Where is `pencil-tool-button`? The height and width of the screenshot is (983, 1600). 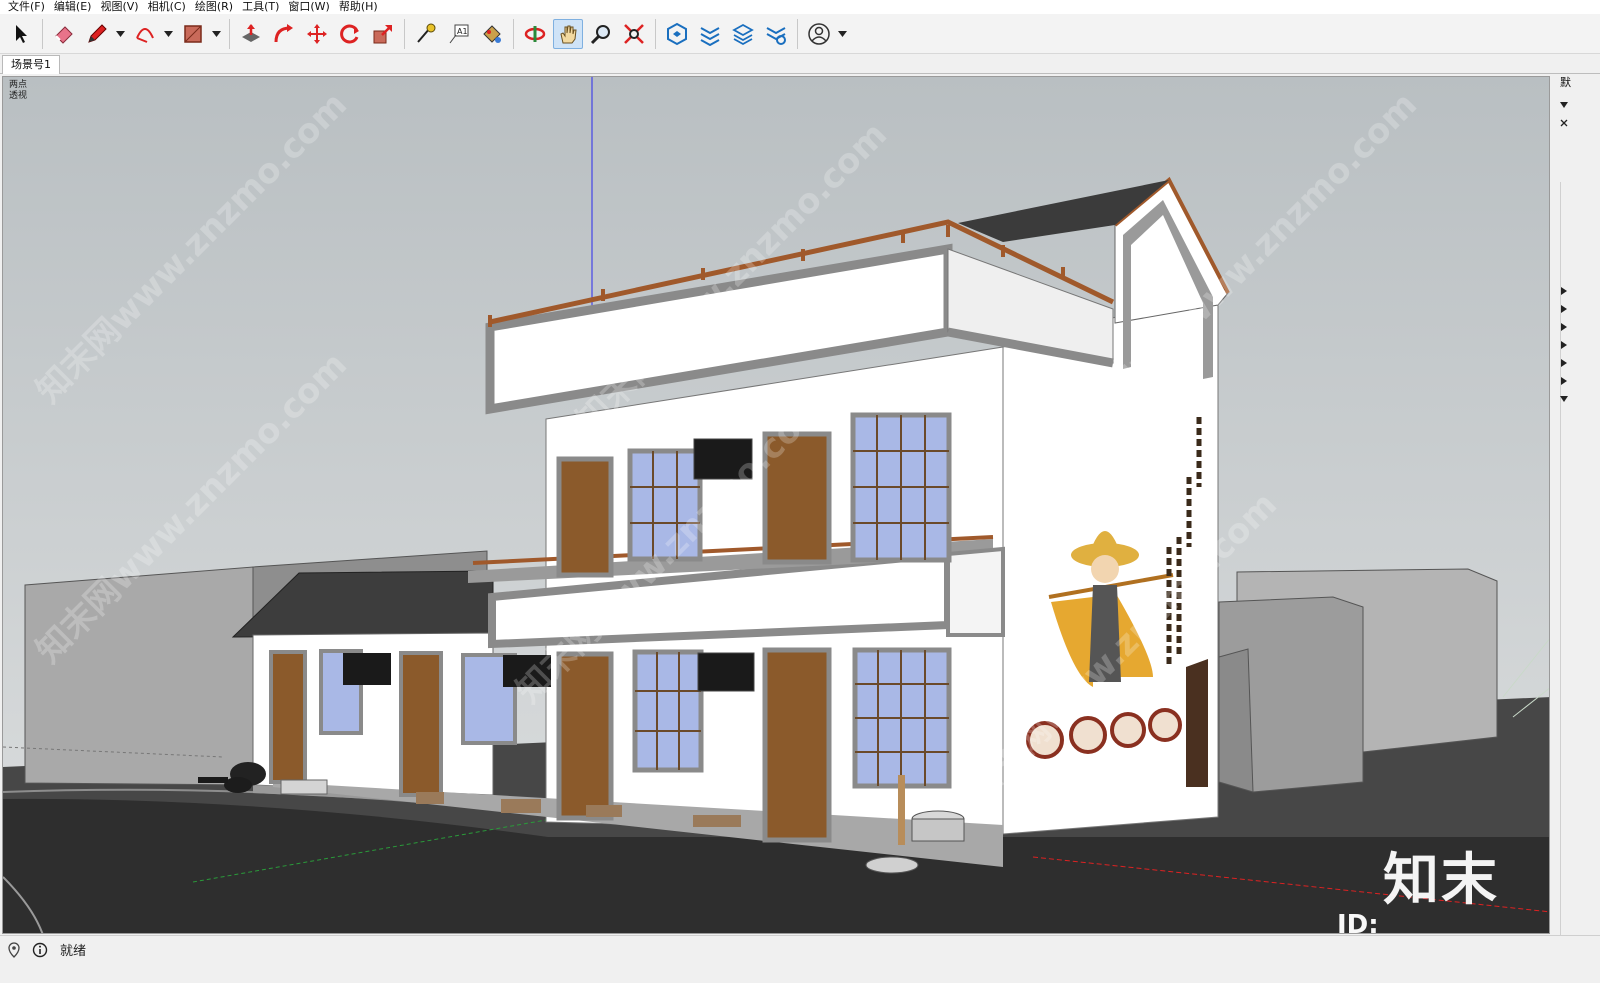 pencil-tool-button is located at coordinates (97, 34).